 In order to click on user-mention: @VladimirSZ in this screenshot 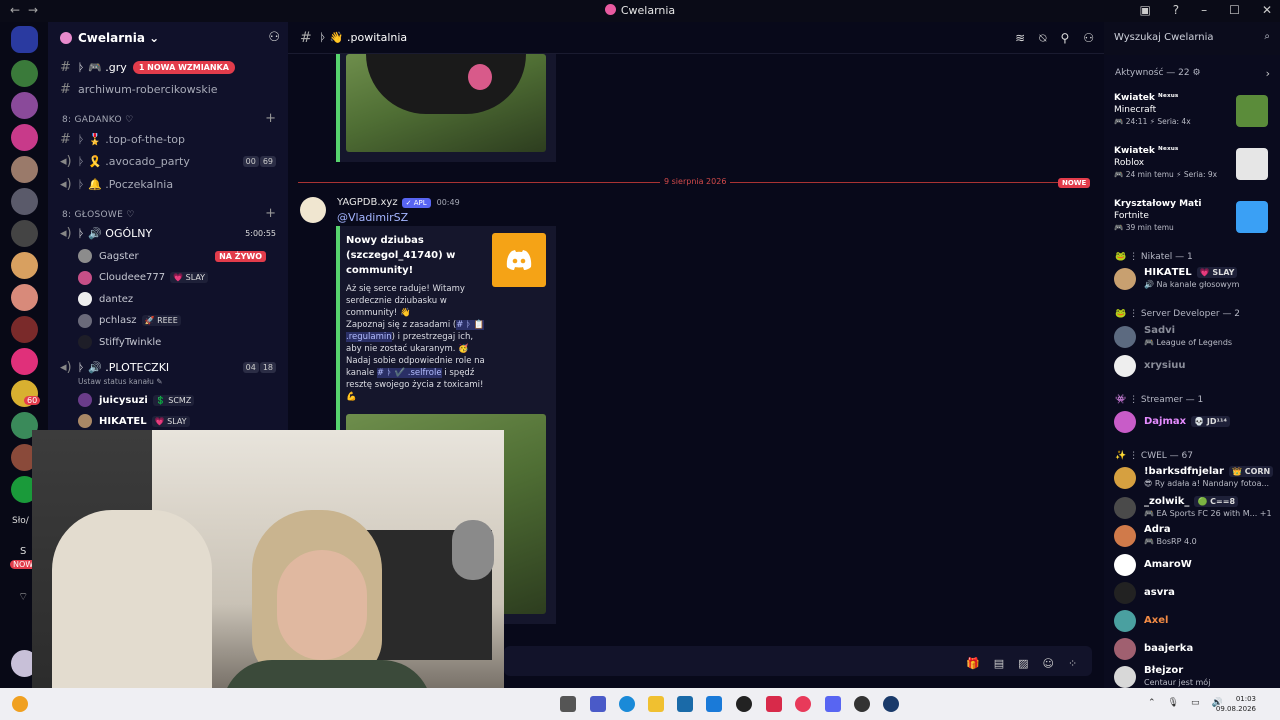, I will do `click(372, 217)`.